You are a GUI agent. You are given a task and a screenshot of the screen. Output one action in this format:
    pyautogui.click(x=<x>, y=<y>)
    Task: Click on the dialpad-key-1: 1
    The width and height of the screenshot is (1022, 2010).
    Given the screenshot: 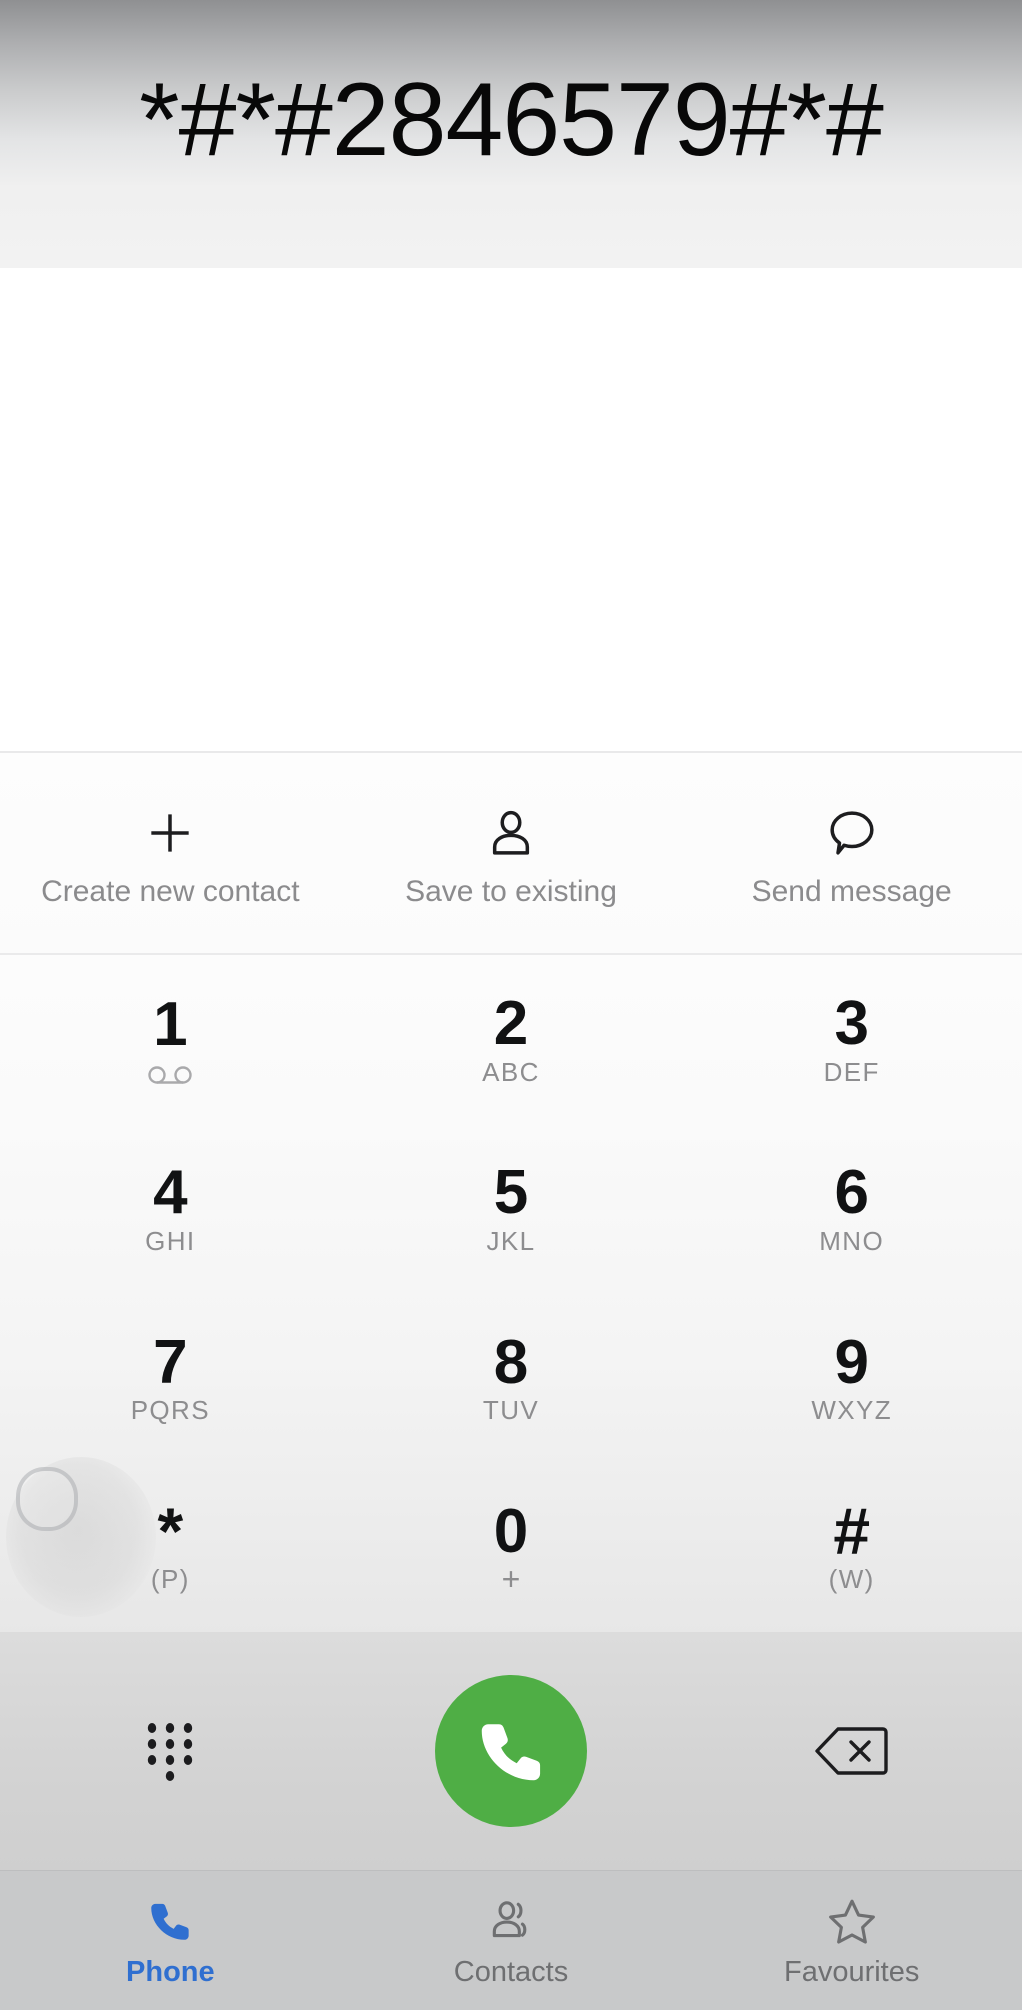 What is the action you would take?
    pyautogui.click(x=170, y=1039)
    